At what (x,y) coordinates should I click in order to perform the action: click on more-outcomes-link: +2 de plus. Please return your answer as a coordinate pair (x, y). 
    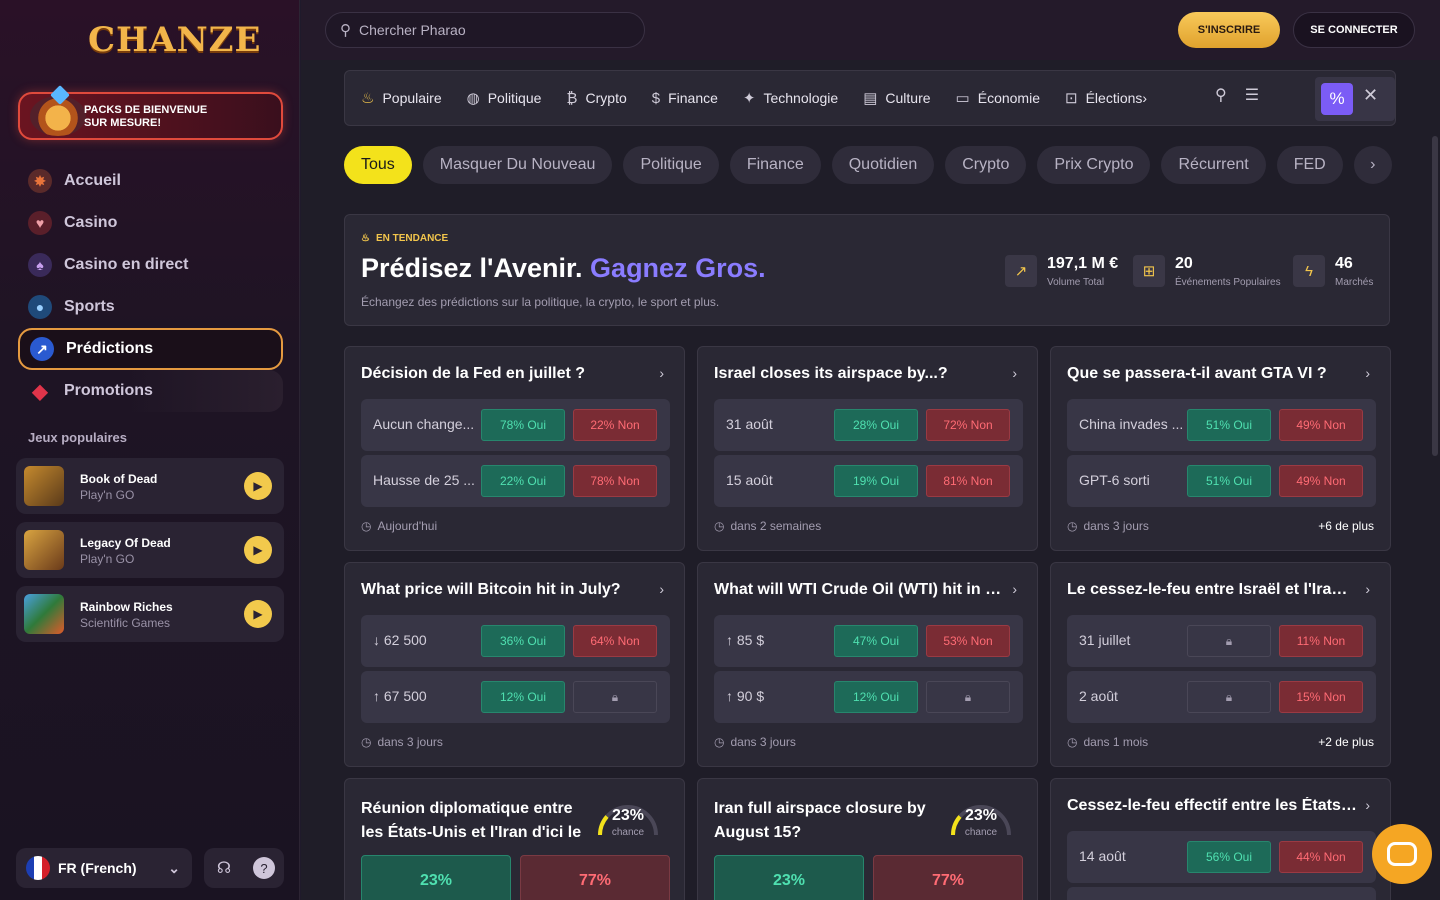
    Looking at the image, I should click on (1346, 742).